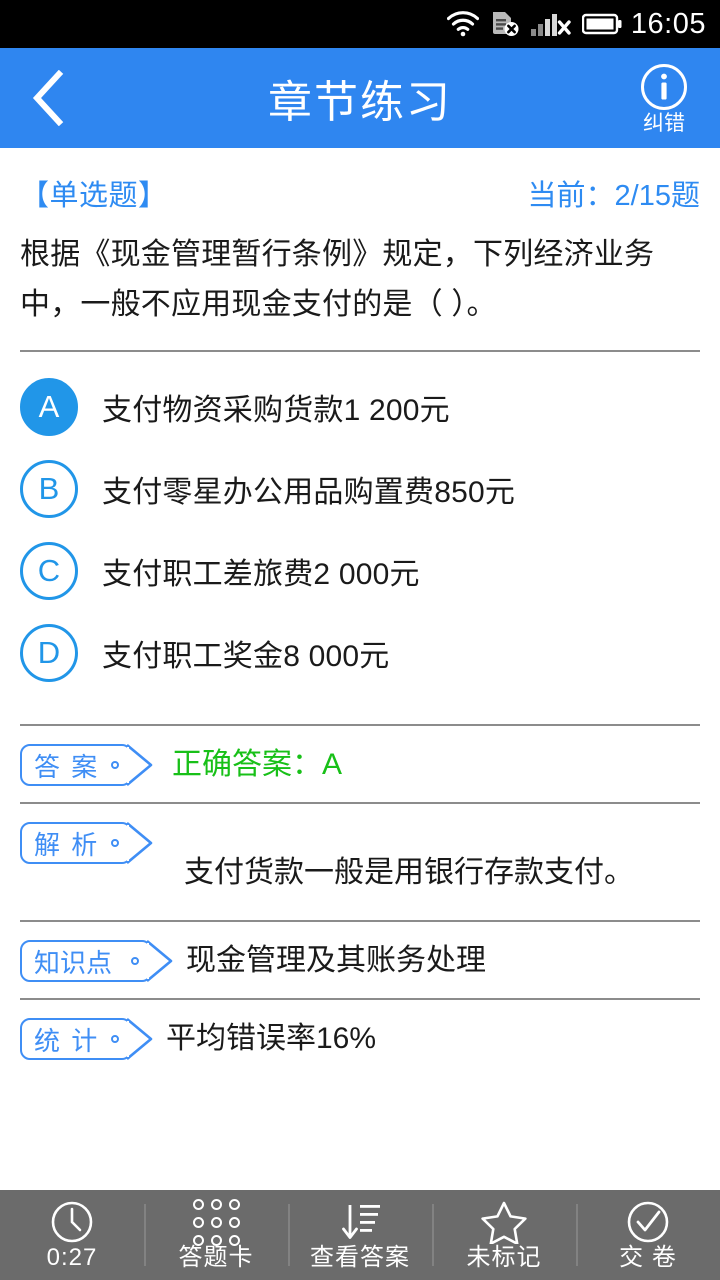  What do you see at coordinates (73, 962) in the screenshot?
I see `knowledge-tag-label: 知识点` at bounding box center [73, 962].